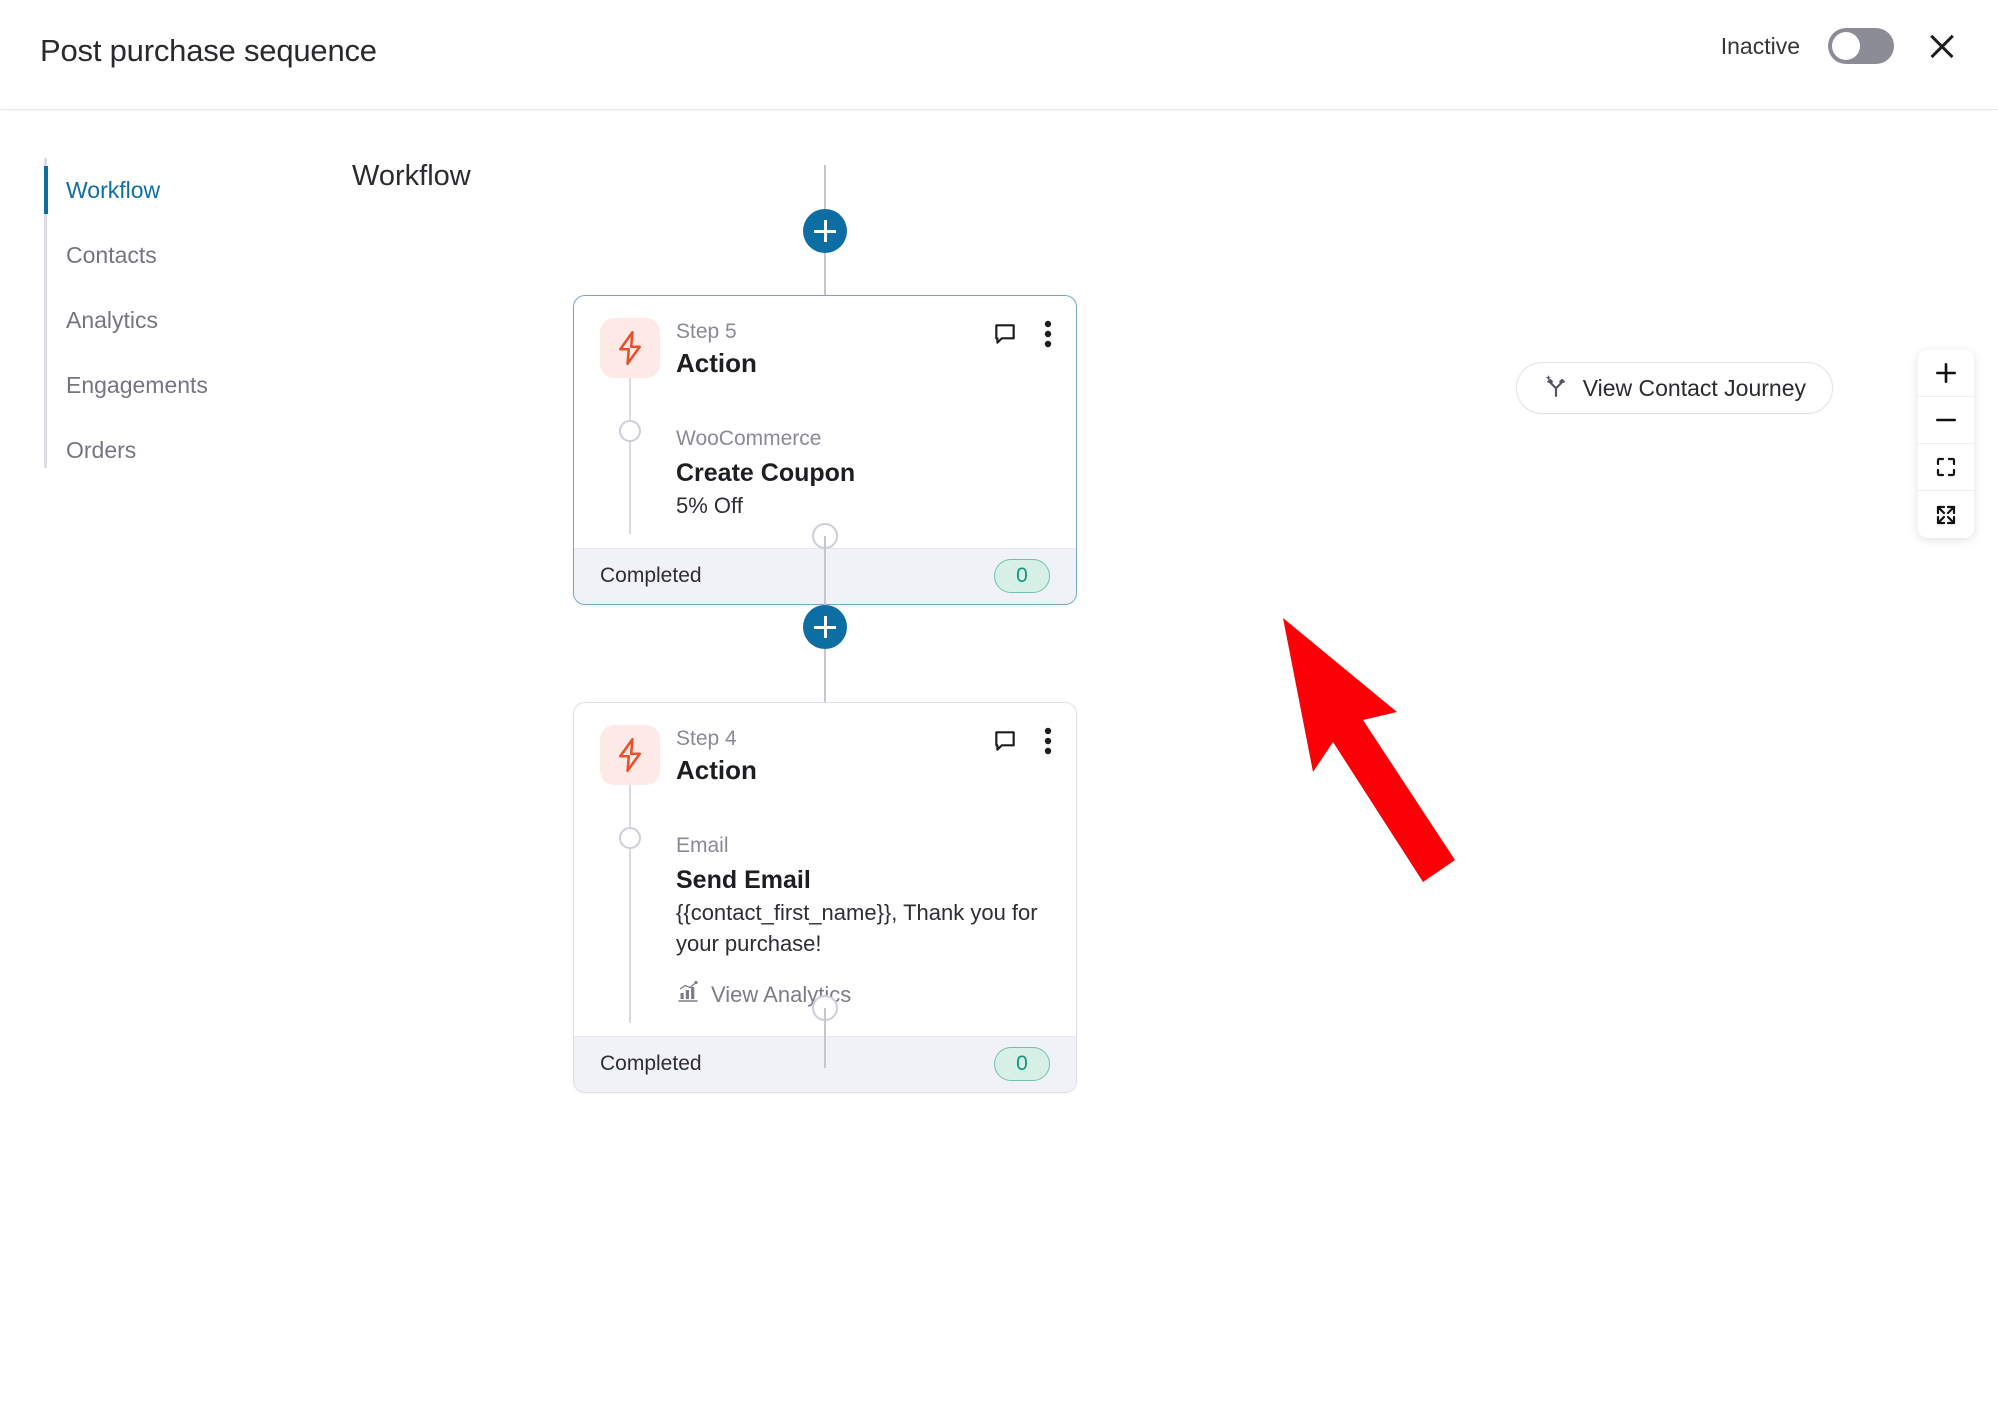 The height and width of the screenshot is (1410, 1998). Describe the element at coordinates (825, 231) in the screenshot. I see `add-step-button-top` at that location.